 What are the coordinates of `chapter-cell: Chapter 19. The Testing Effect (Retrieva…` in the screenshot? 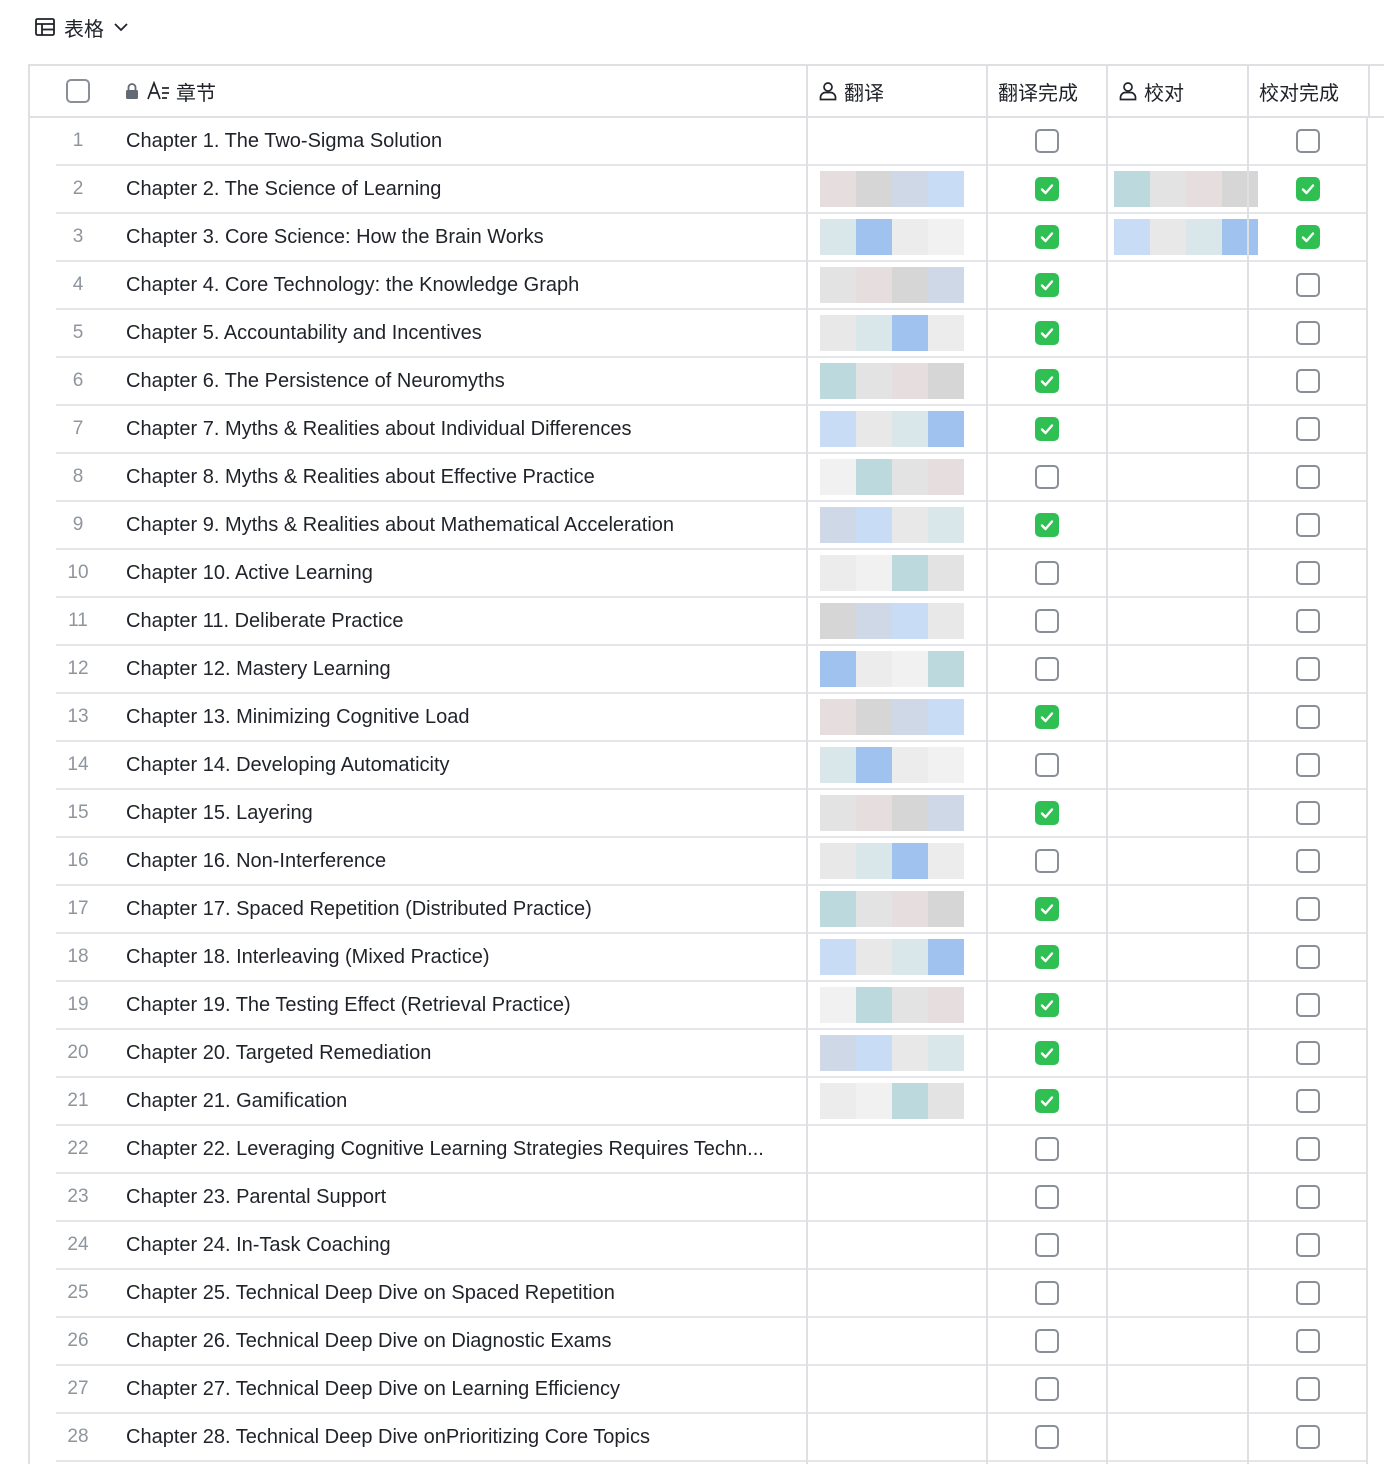 It's located at (466, 1005).